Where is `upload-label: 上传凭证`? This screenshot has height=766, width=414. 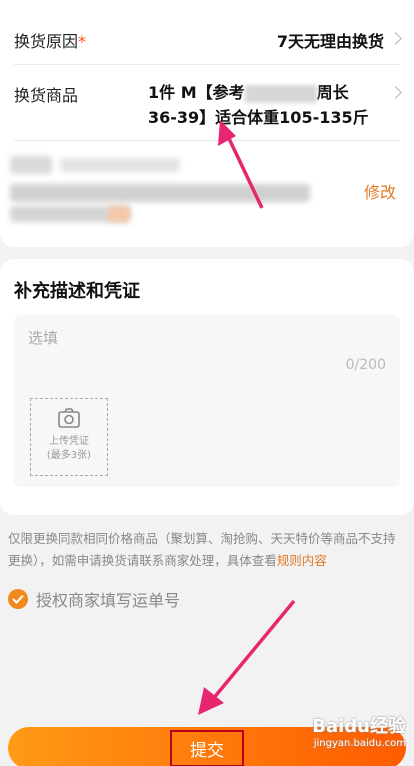 upload-label: 上传凭证 is located at coordinates (69, 441).